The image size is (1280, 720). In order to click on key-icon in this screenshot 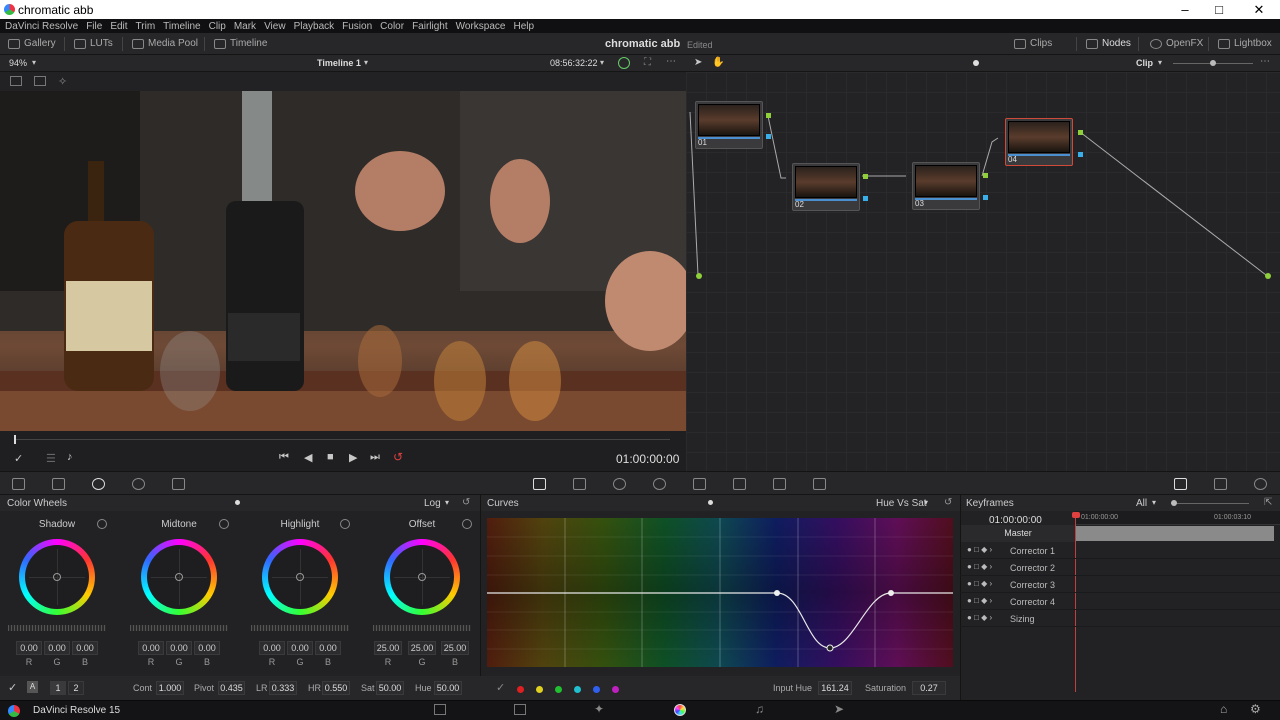, I will do `click(739, 484)`.